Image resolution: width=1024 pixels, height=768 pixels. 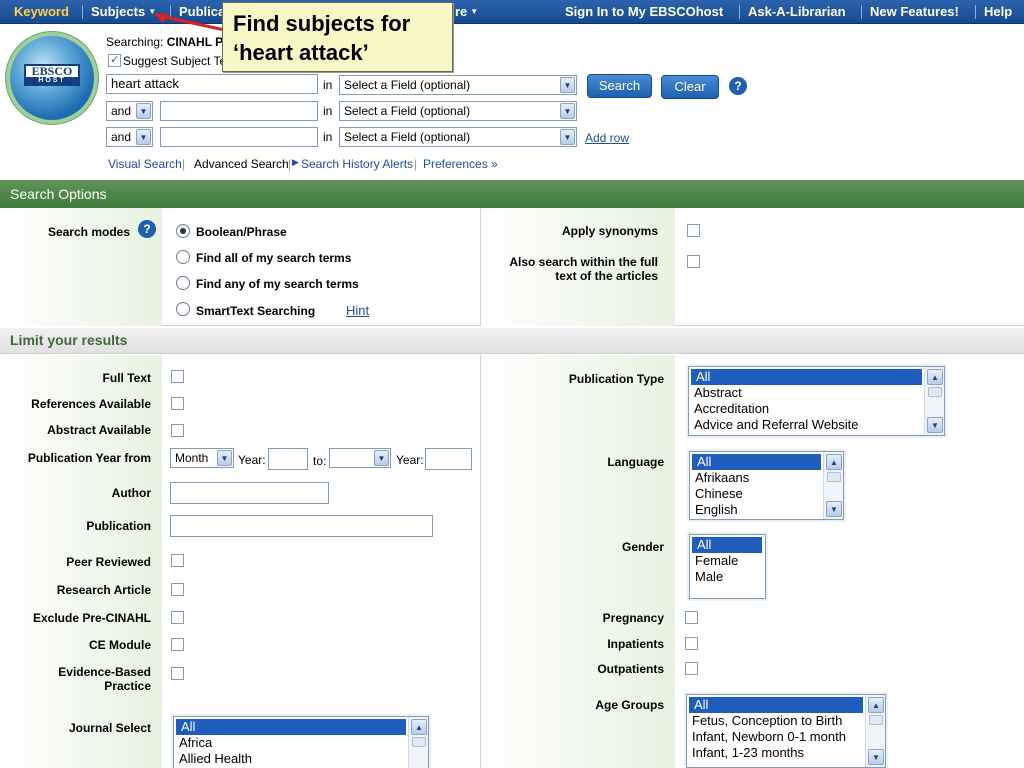 What do you see at coordinates (914, 11) in the screenshot?
I see `nav-new-features: New Features!` at bounding box center [914, 11].